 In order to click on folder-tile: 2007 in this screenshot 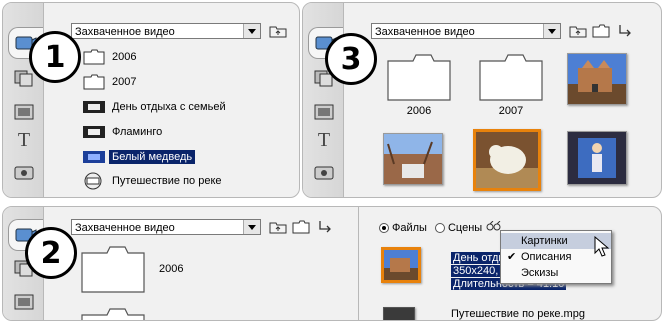, I will do `click(511, 85)`.